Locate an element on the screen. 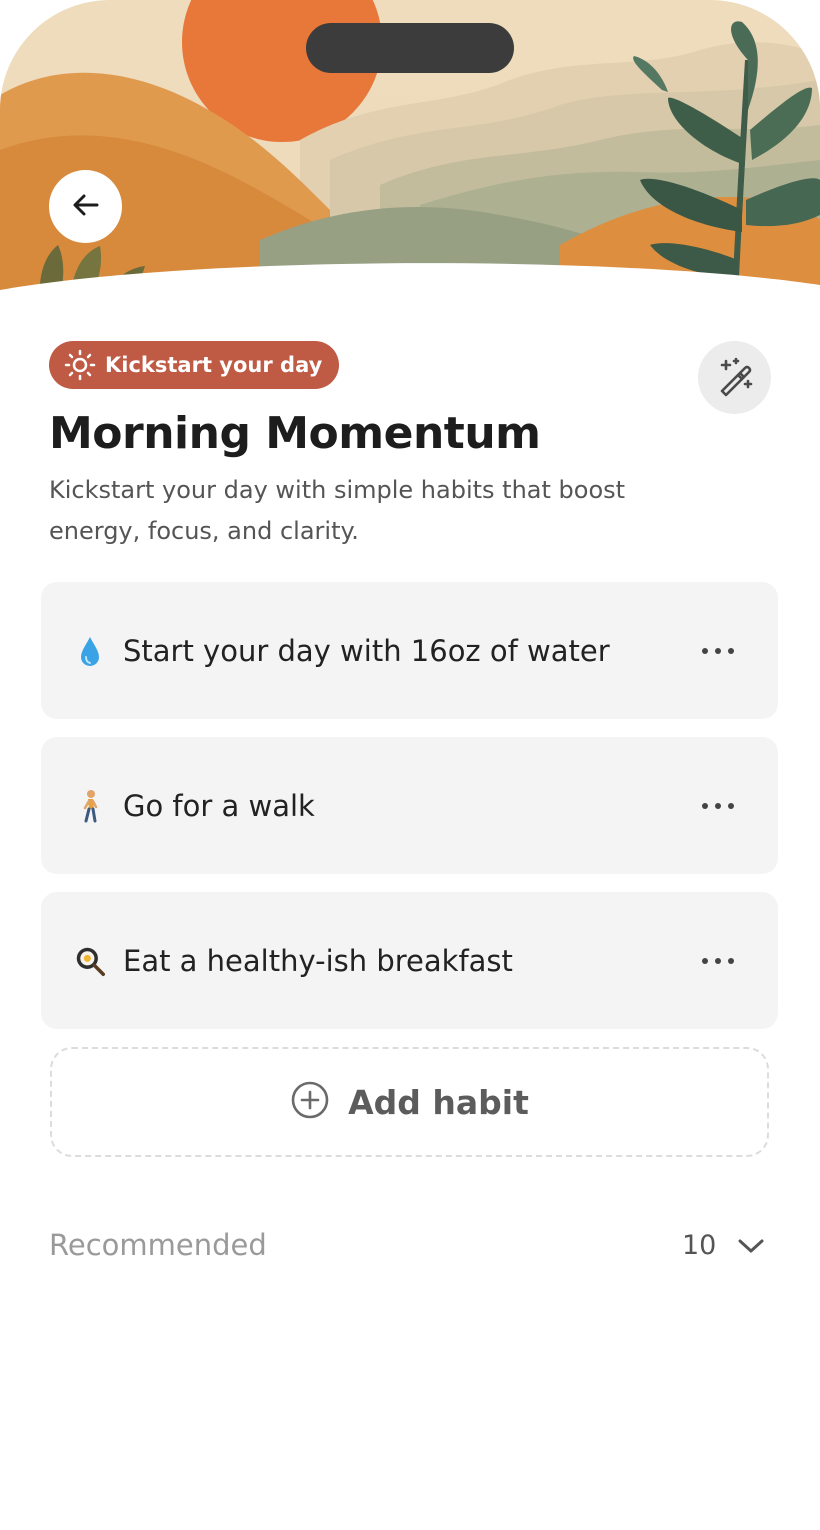  add-habit-label: Add habit is located at coordinates (438, 1102).